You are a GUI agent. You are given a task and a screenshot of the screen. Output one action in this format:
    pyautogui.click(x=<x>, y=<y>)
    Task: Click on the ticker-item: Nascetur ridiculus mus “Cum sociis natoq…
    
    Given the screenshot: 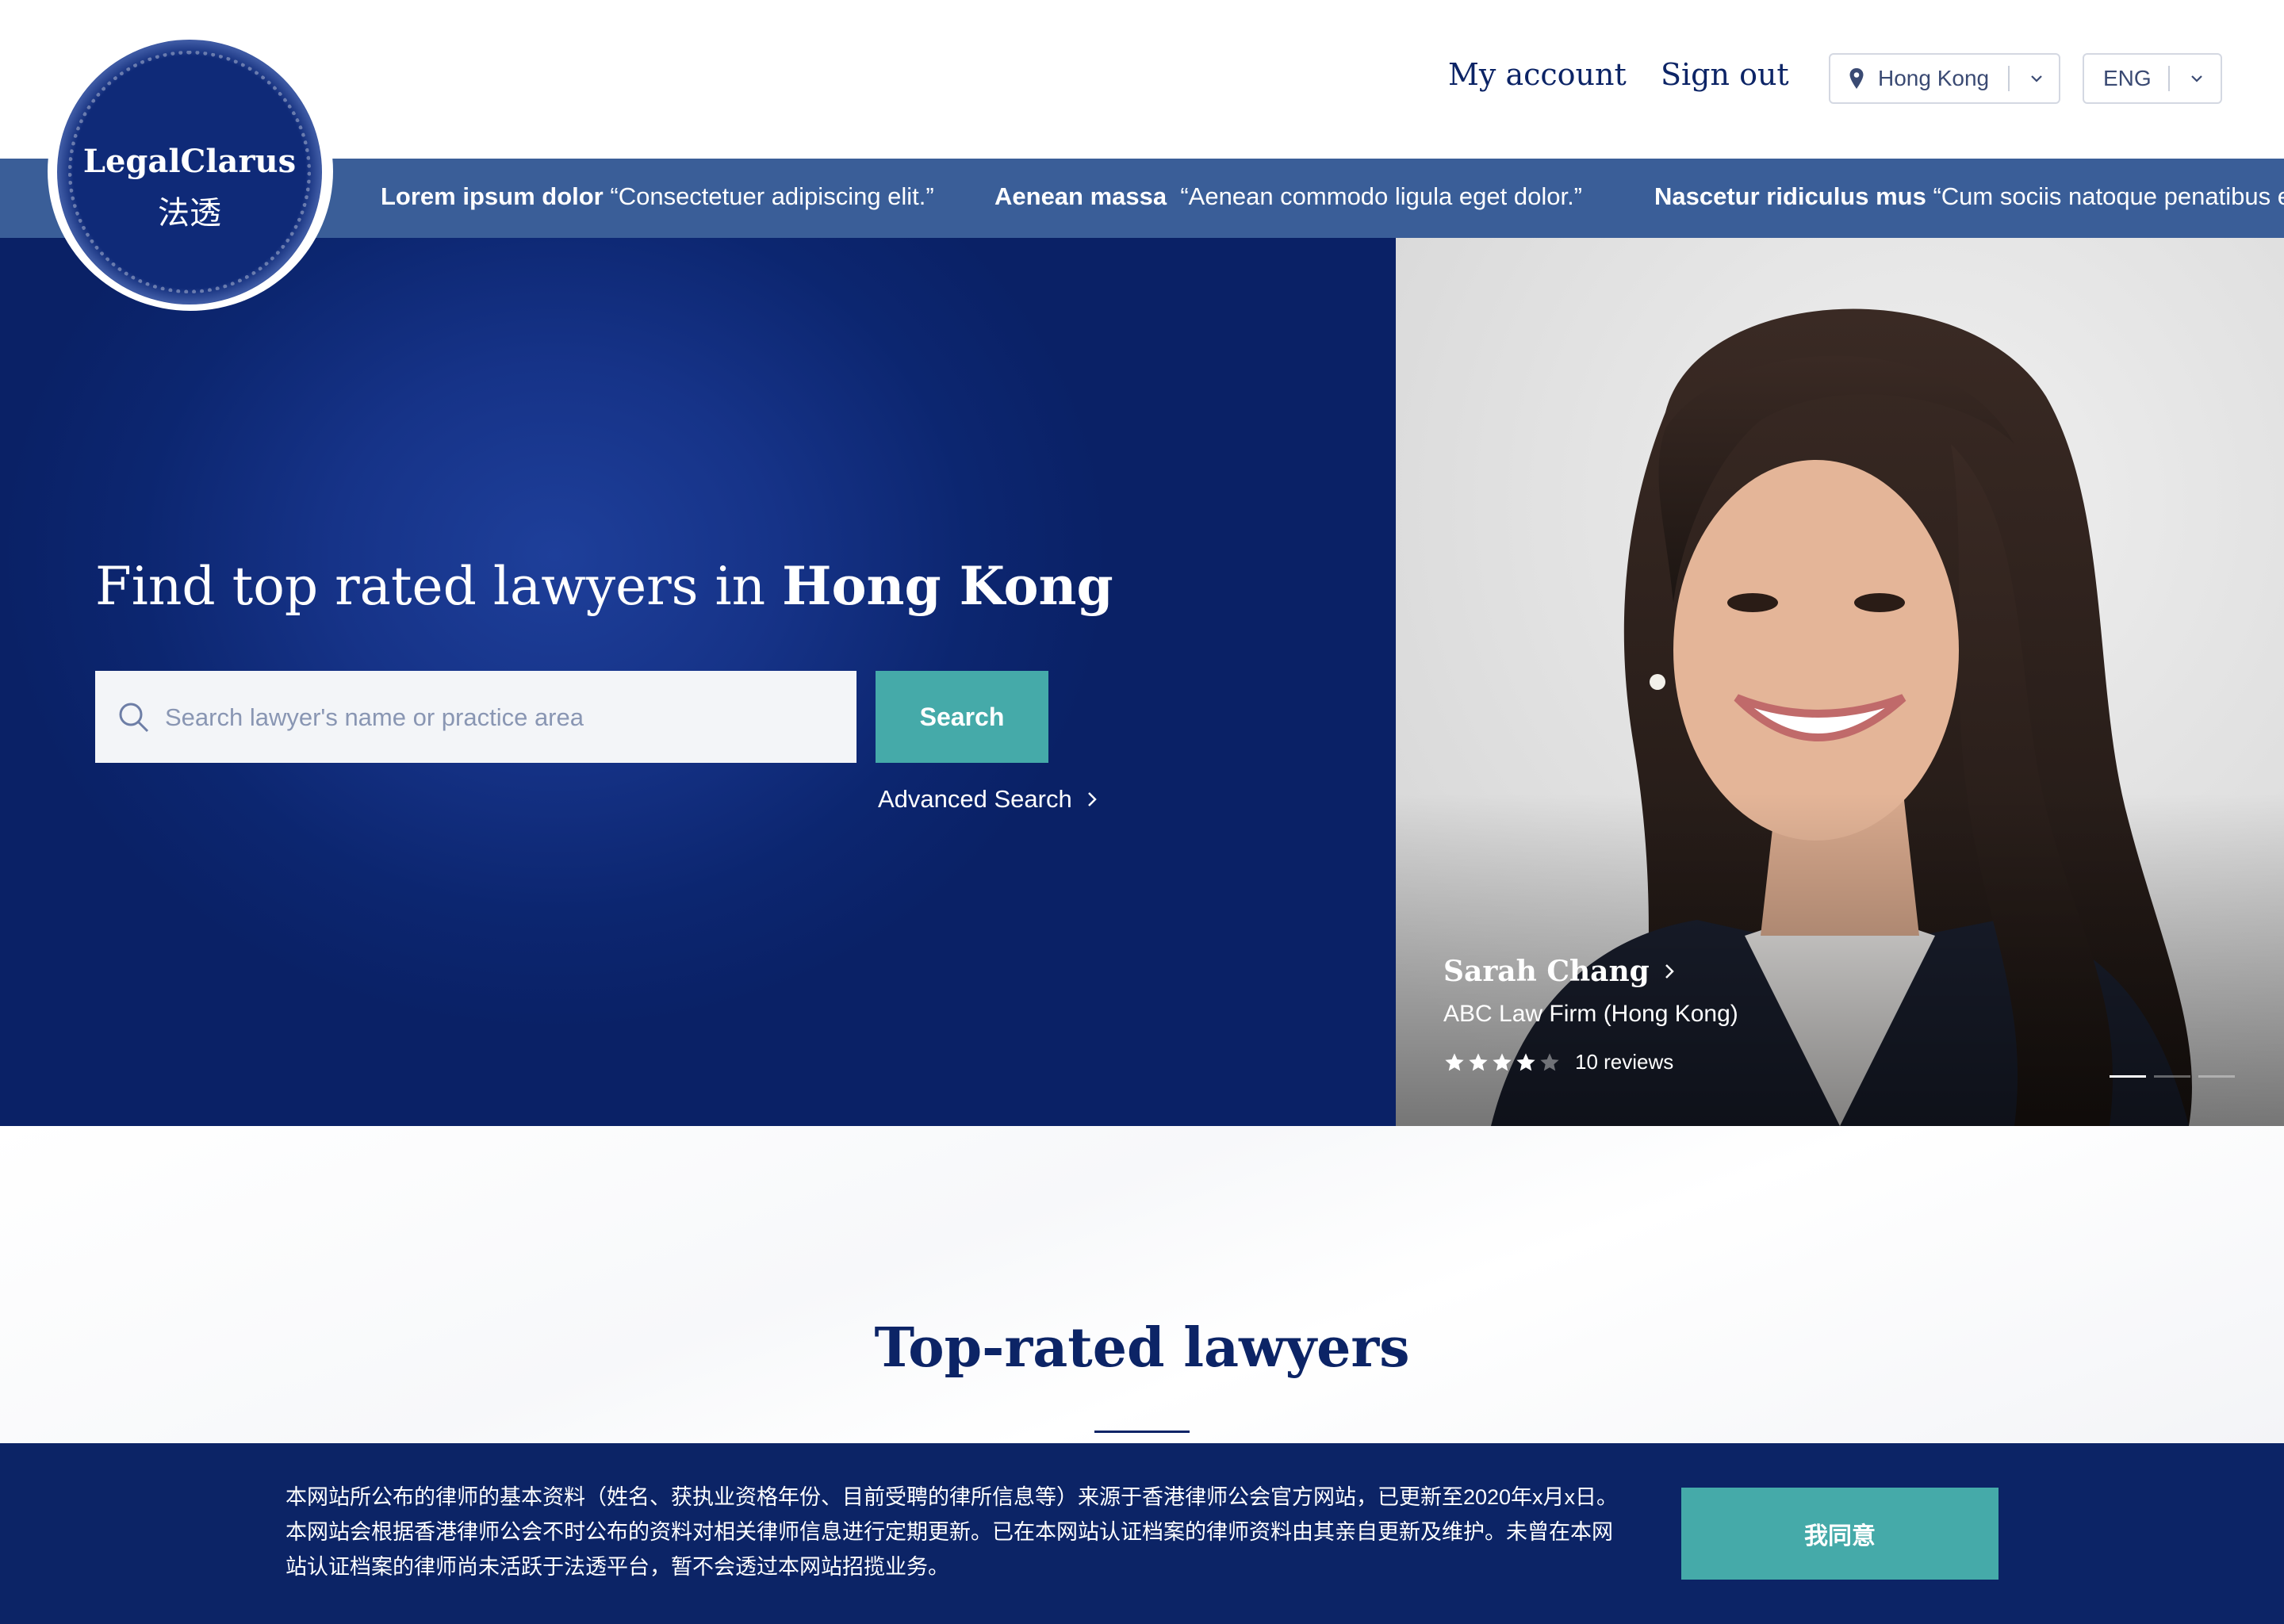 What is the action you would take?
    pyautogui.click(x=1969, y=196)
    